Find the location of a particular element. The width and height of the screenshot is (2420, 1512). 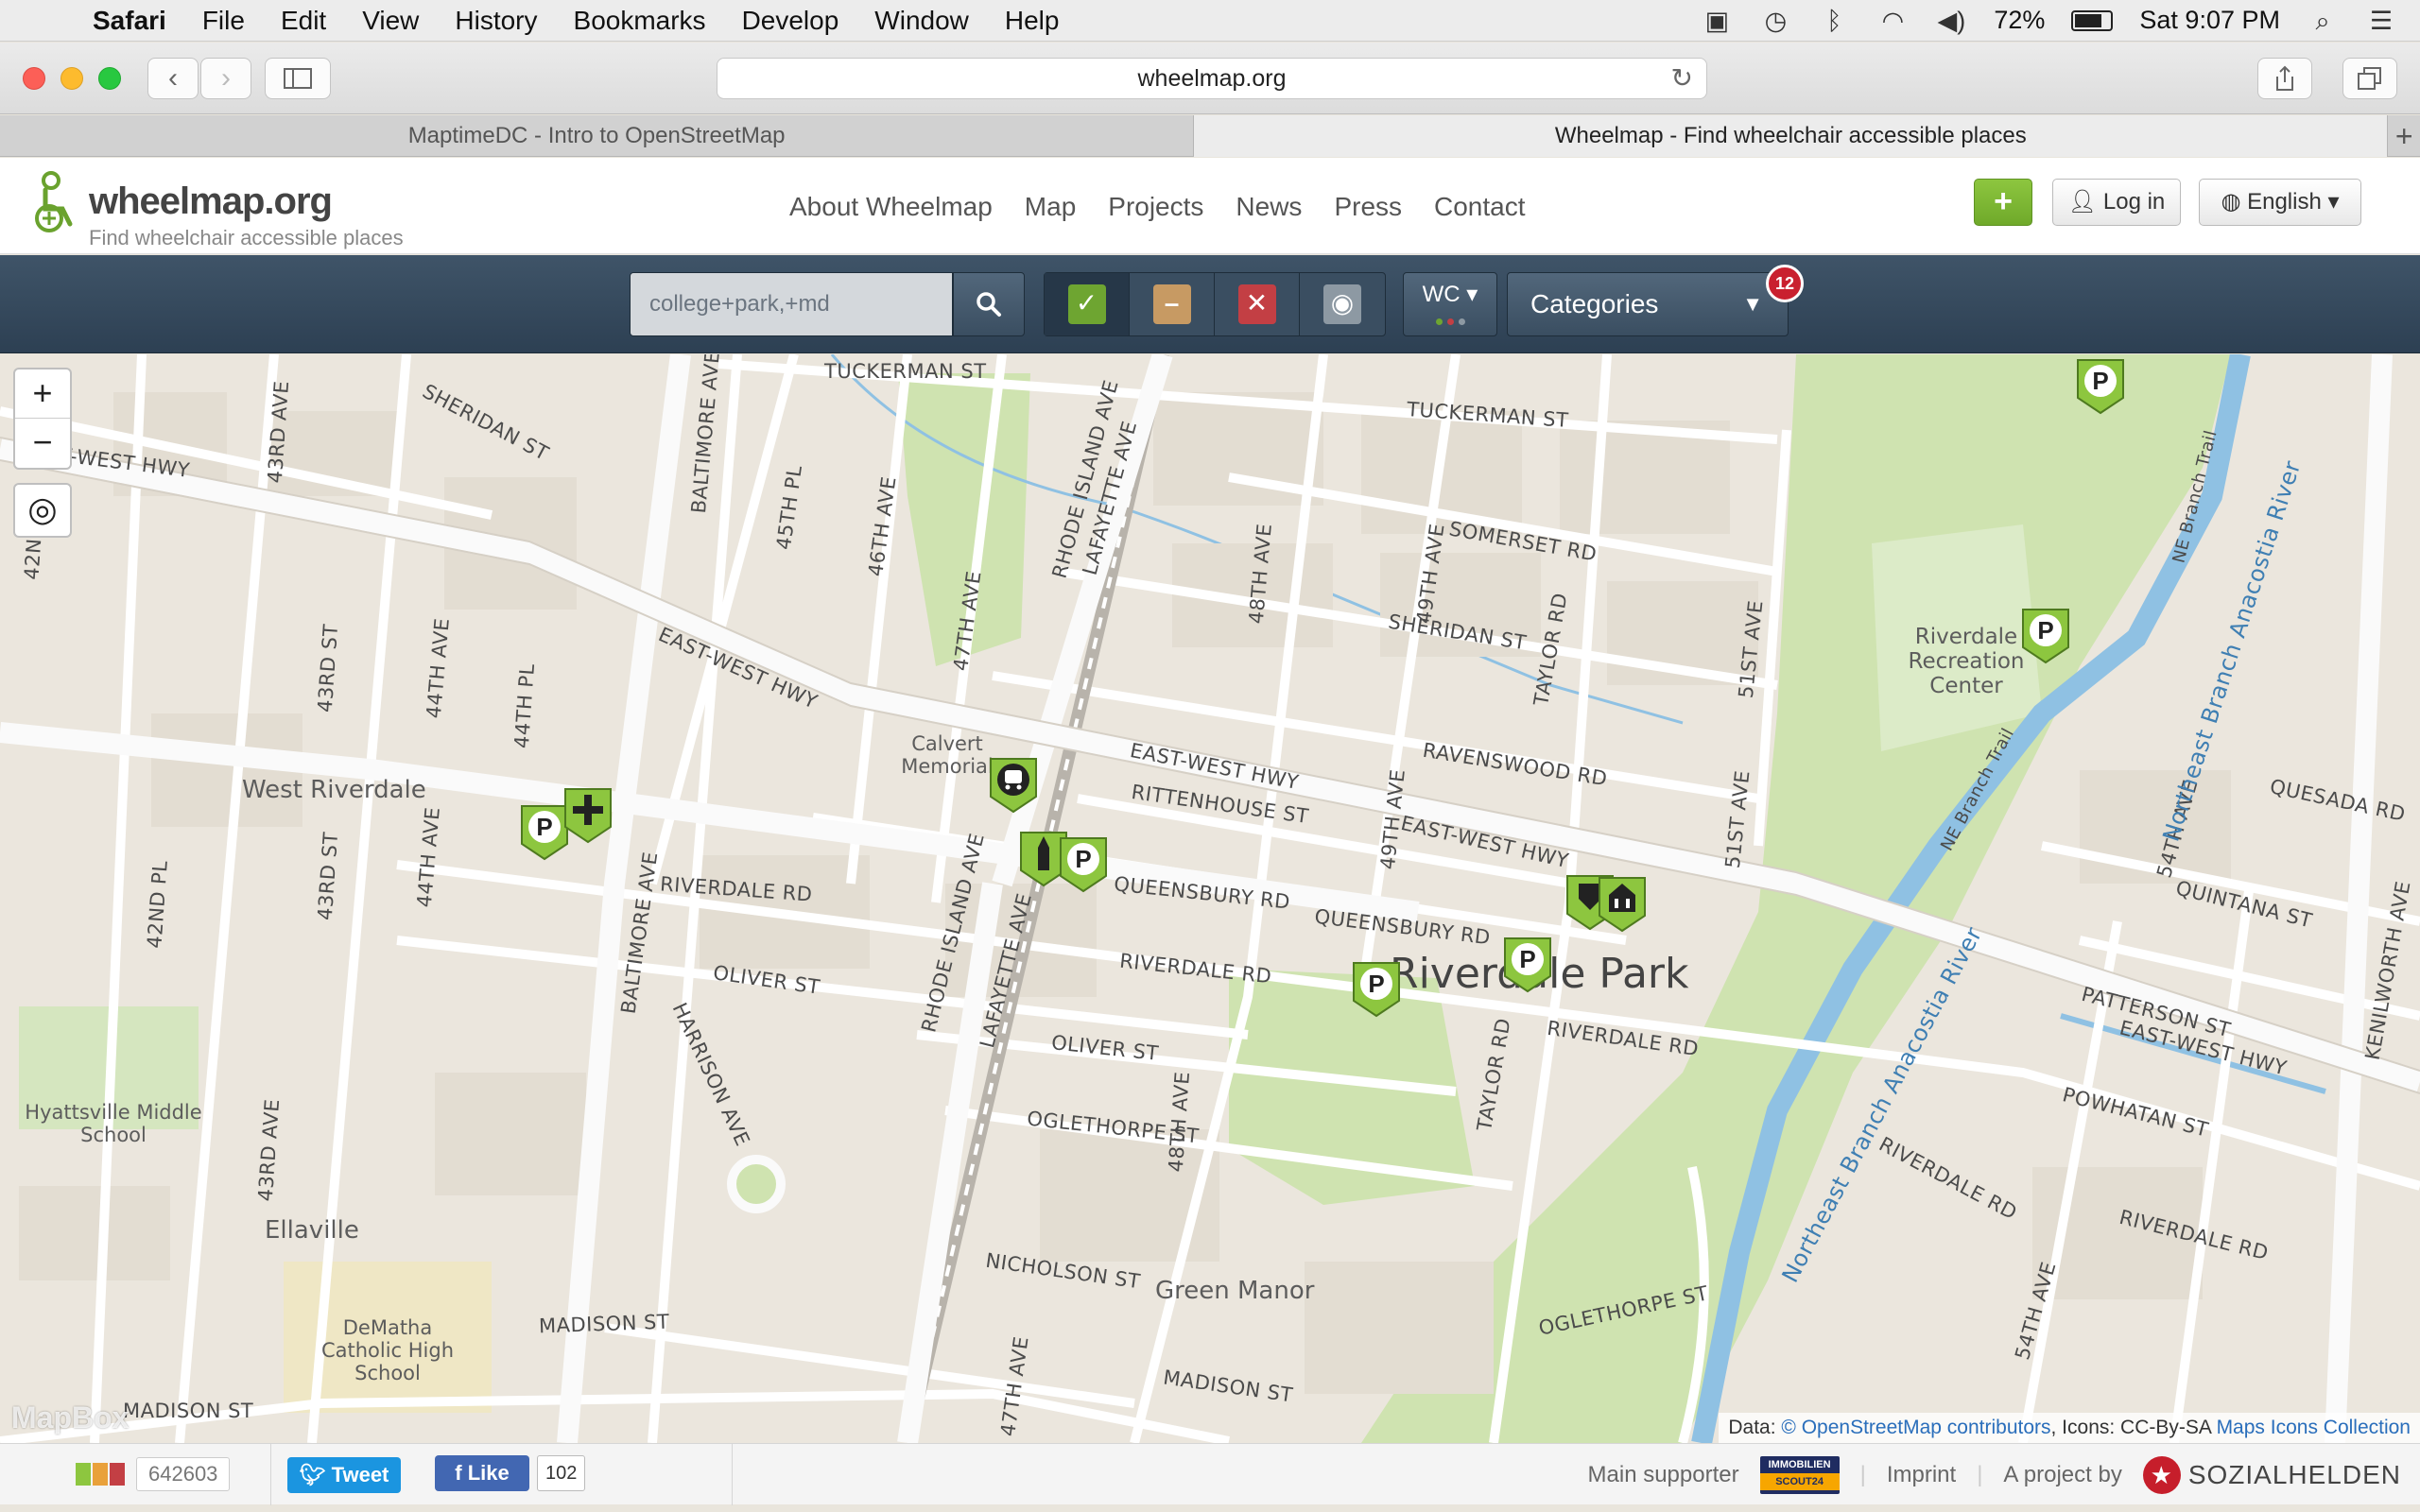

facebook-icon: f is located at coordinates (458, 1473).